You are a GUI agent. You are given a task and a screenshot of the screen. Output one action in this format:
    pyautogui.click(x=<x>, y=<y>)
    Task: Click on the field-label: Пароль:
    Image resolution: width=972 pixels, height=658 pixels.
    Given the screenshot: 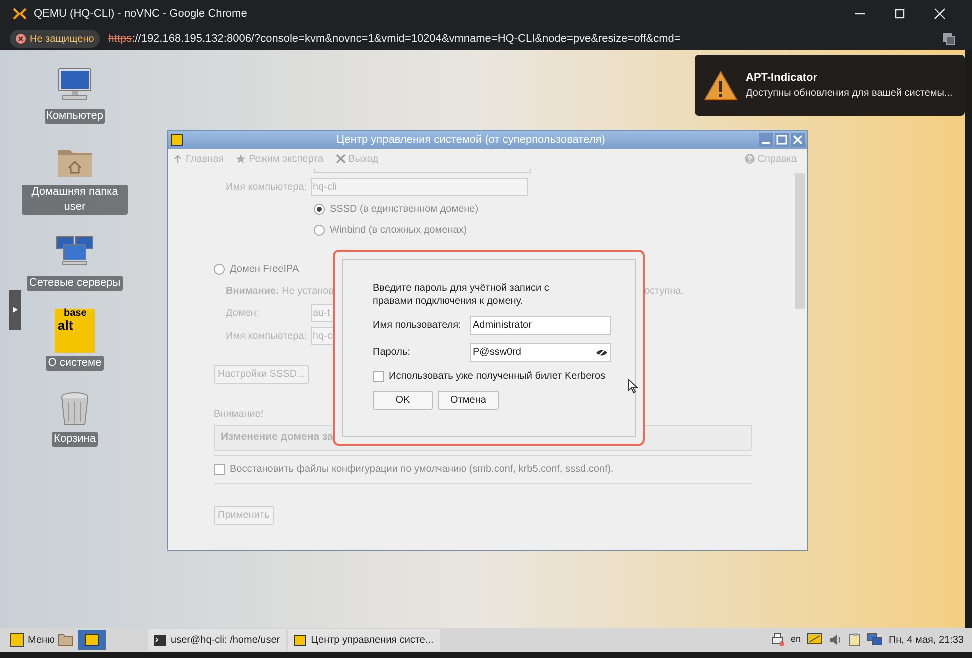 What is the action you would take?
    pyautogui.click(x=392, y=353)
    